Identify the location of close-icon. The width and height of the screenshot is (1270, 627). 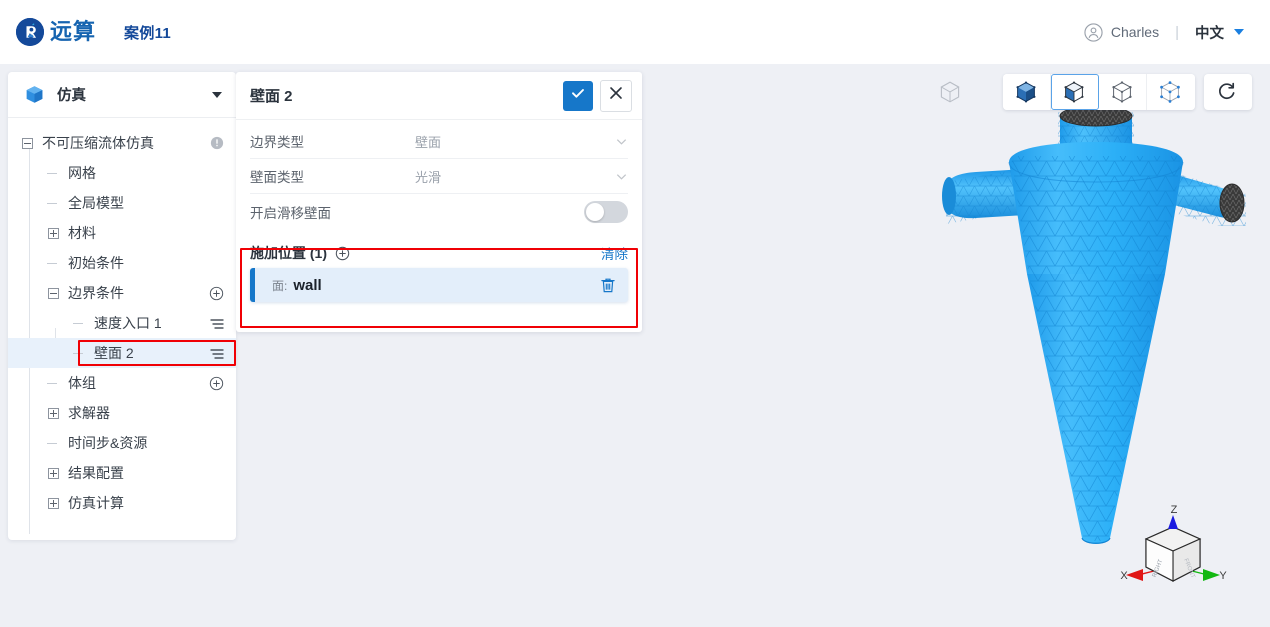
(616, 95).